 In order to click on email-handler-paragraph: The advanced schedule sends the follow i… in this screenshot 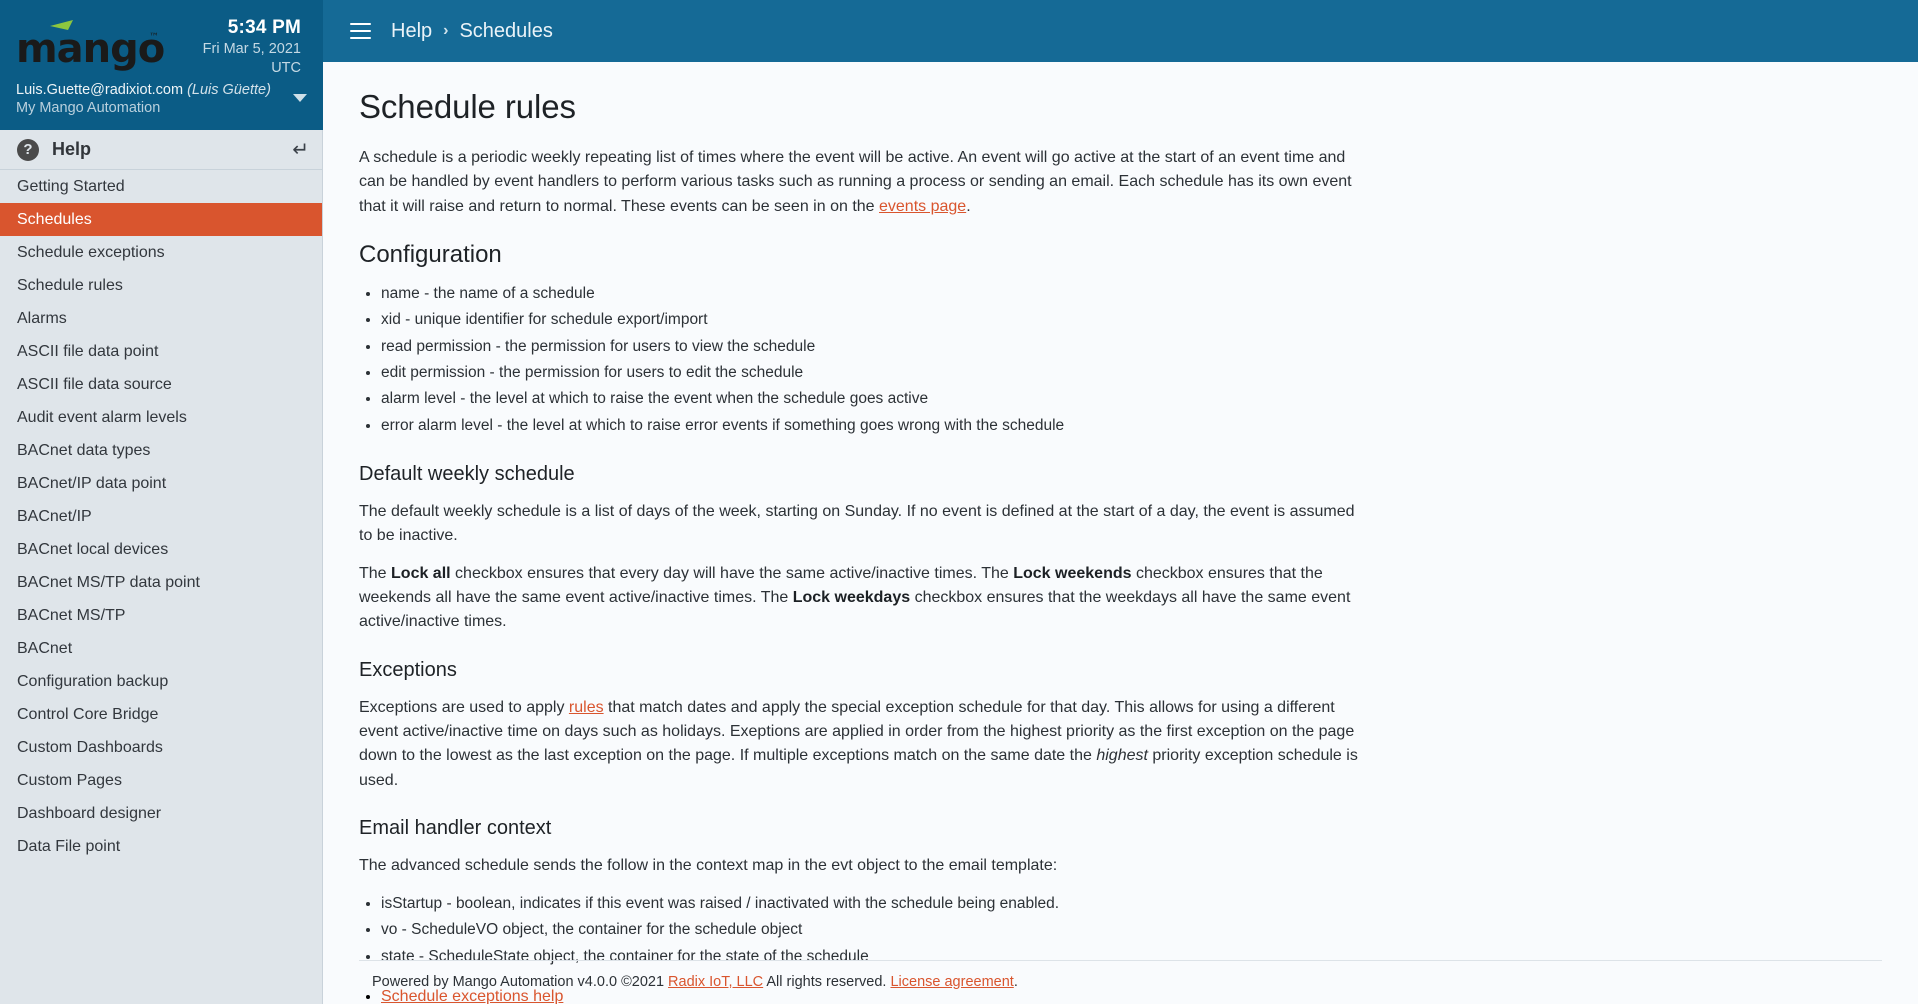, I will do `click(708, 865)`.